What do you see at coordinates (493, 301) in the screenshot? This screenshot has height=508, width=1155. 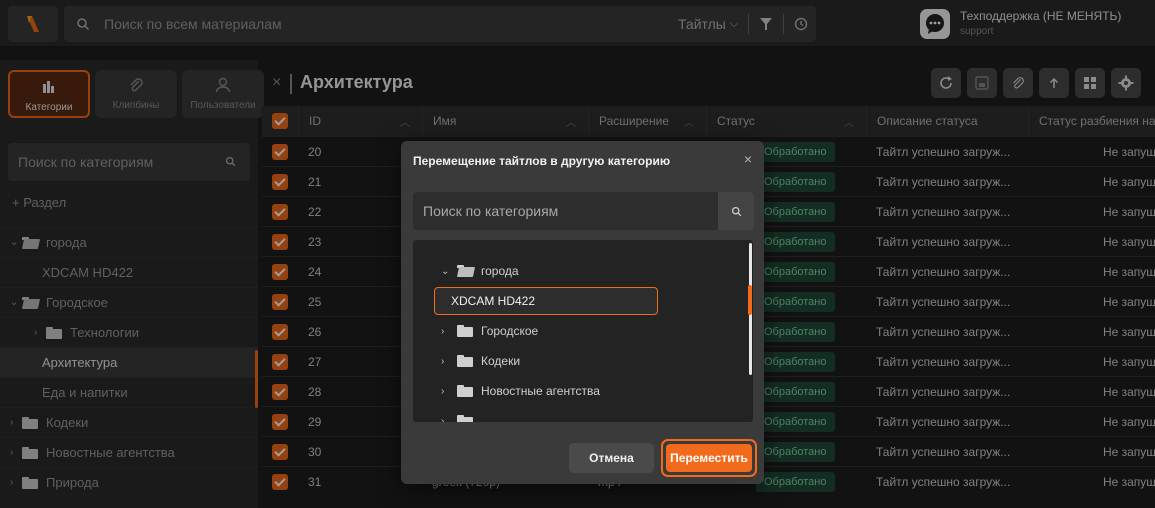 I see `tree-item-label: XDCAM HD422` at bounding box center [493, 301].